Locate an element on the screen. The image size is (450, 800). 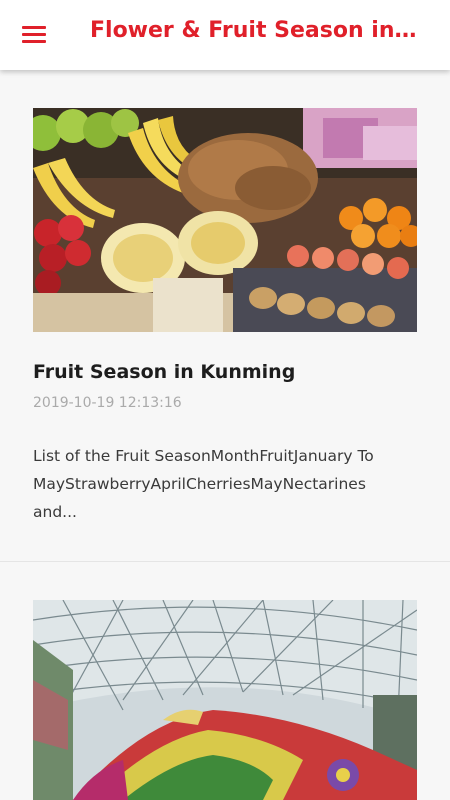
page-title: Flower & Fruit Season in Kunming is located at coordinates (255, 30).